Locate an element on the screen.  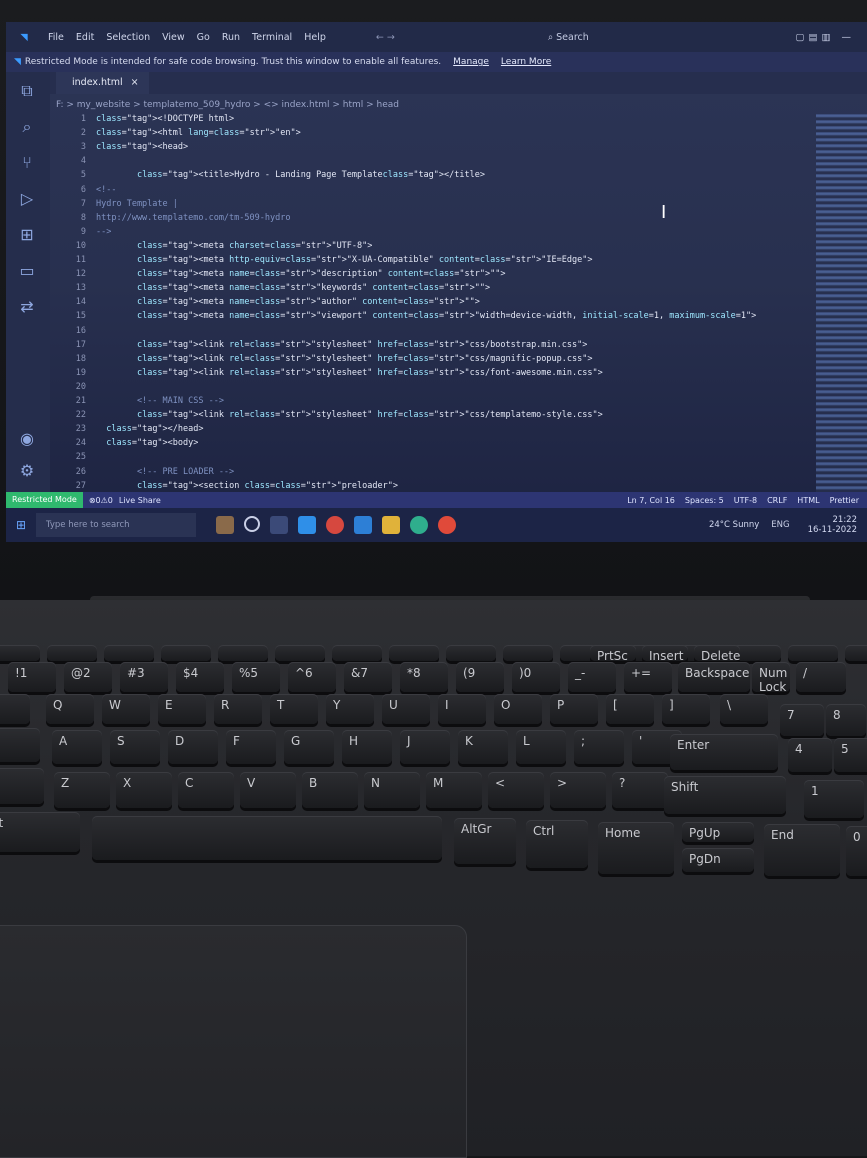
pgup-key: PgUp is located at coordinates (718, 832).